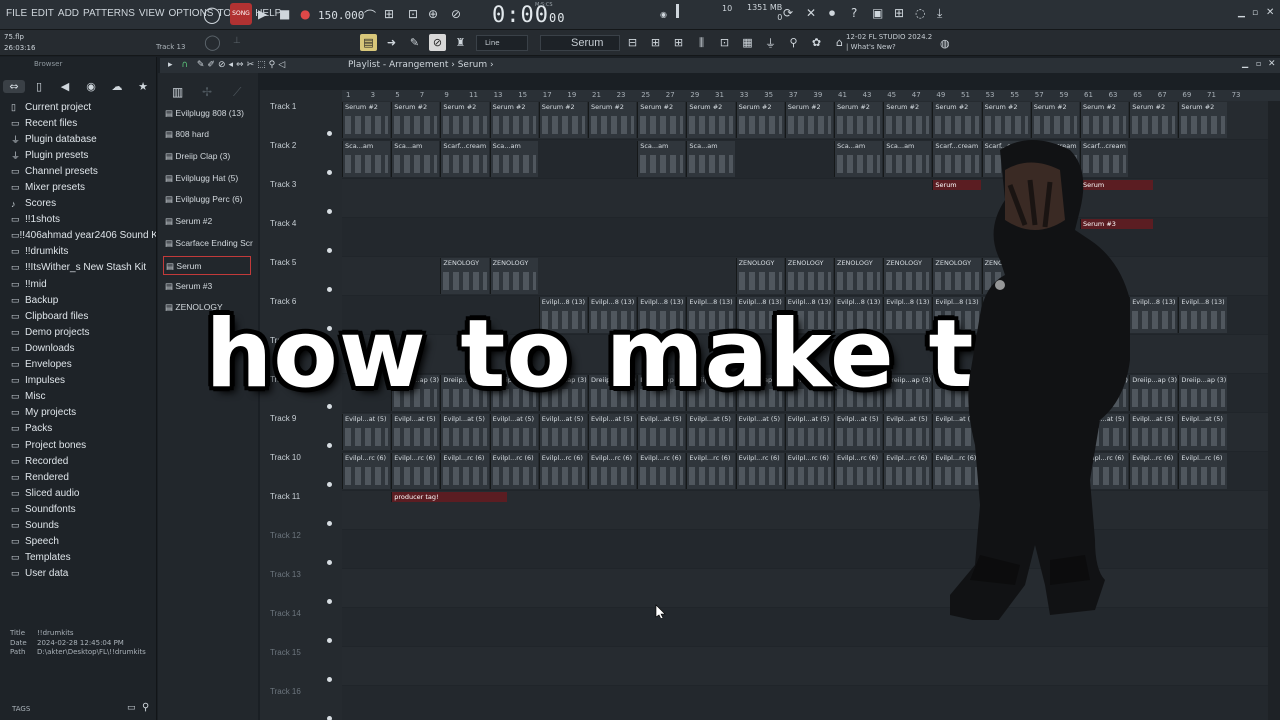  Describe the element at coordinates (677, 11) in the screenshot. I see `master-pitch-slider` at that location.